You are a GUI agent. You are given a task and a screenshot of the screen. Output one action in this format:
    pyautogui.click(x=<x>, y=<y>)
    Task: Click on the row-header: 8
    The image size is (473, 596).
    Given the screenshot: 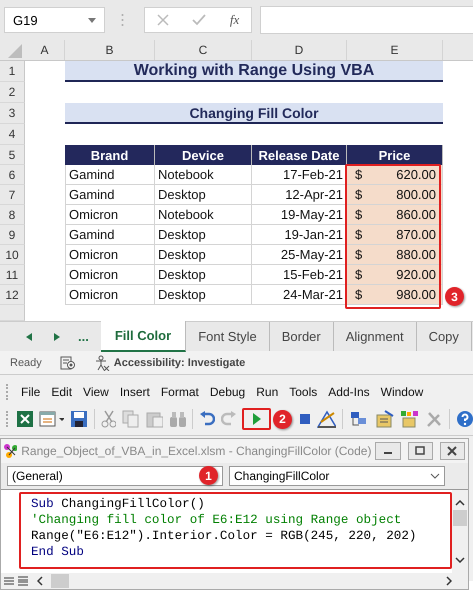 What is the action you would take?
    pyautogui.click(x=12, y=215)
    